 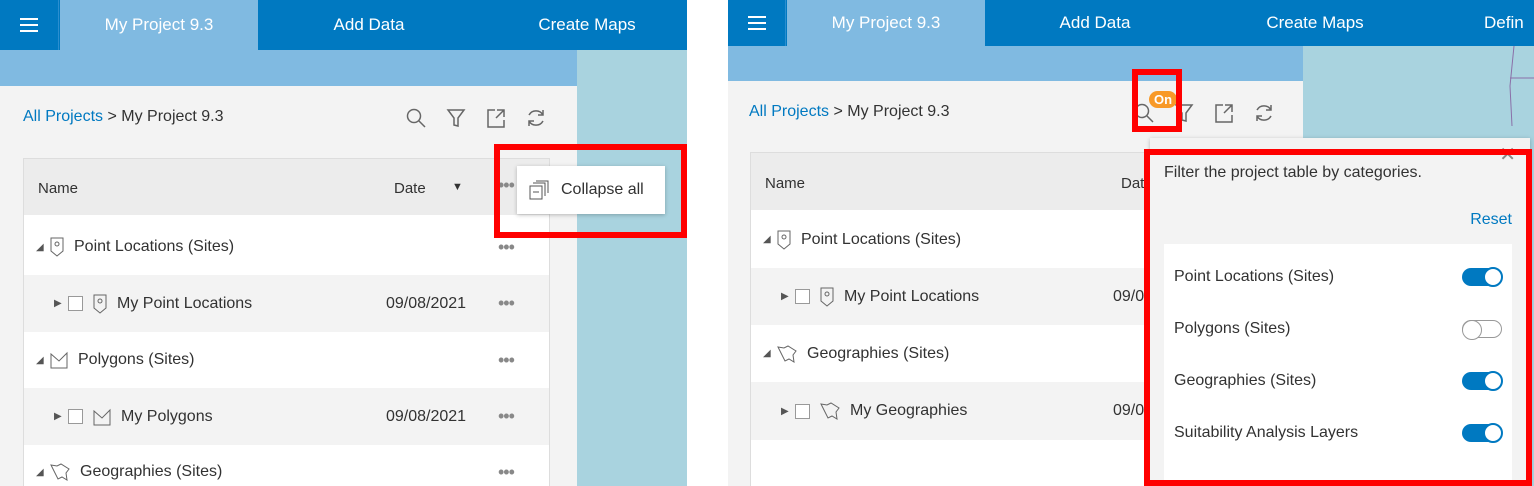 I want to click on tab-define: Defin, so click(x=1509, y=23).